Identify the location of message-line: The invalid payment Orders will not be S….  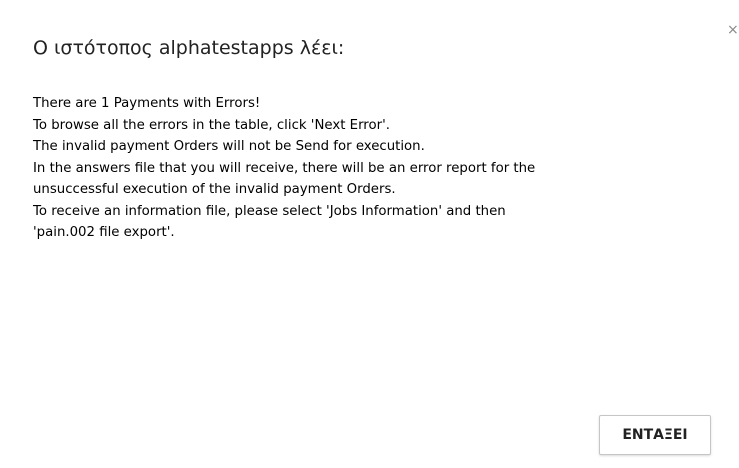
(229, 146).